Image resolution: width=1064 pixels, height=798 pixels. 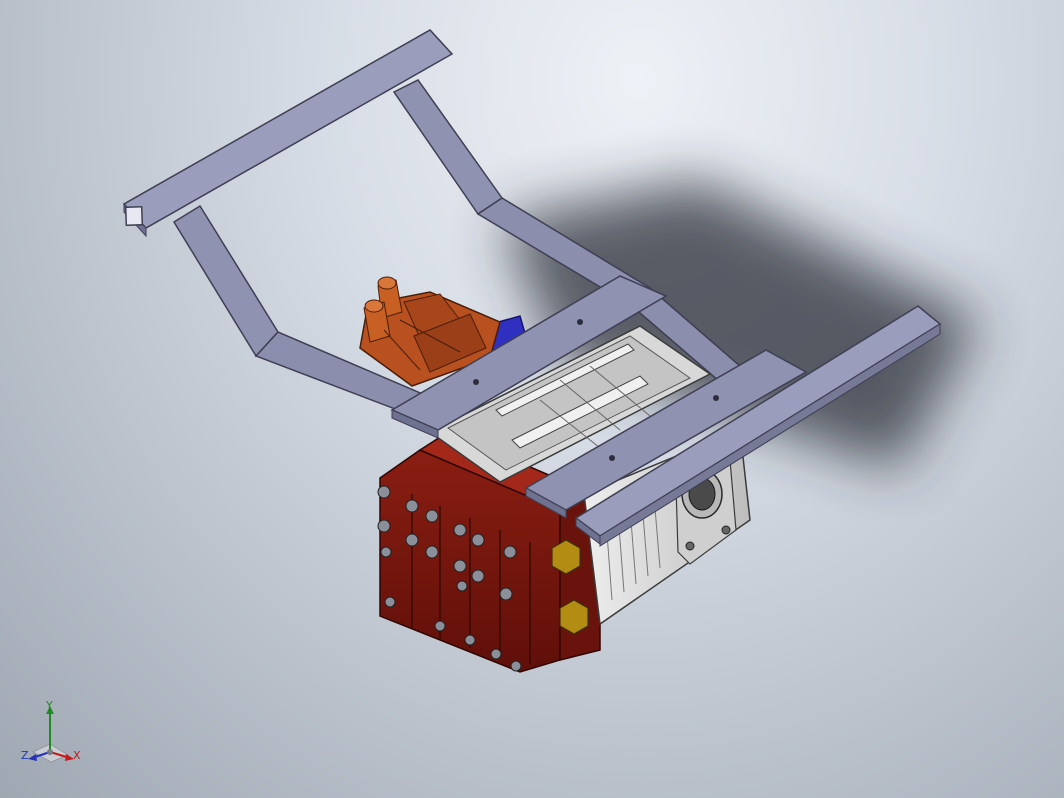 What do you see at coordinates (77, 755) in the screenshot?
I see `triad-x-label: X` at bounding box center [77, 755].